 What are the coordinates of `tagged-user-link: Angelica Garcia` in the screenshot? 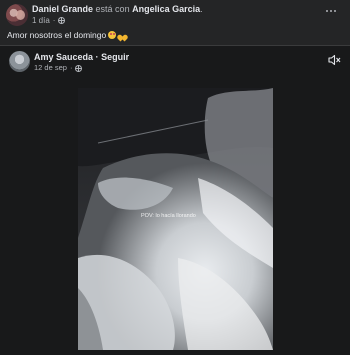 It's located at (166, 9).